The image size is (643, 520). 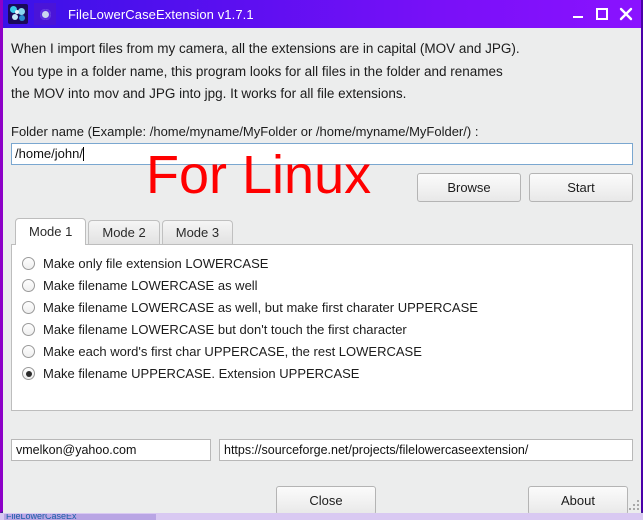 What do you see at coordinates (18, 14) in the screenshot?
I see `app-blob-icon` at bounding box center [18, 14].